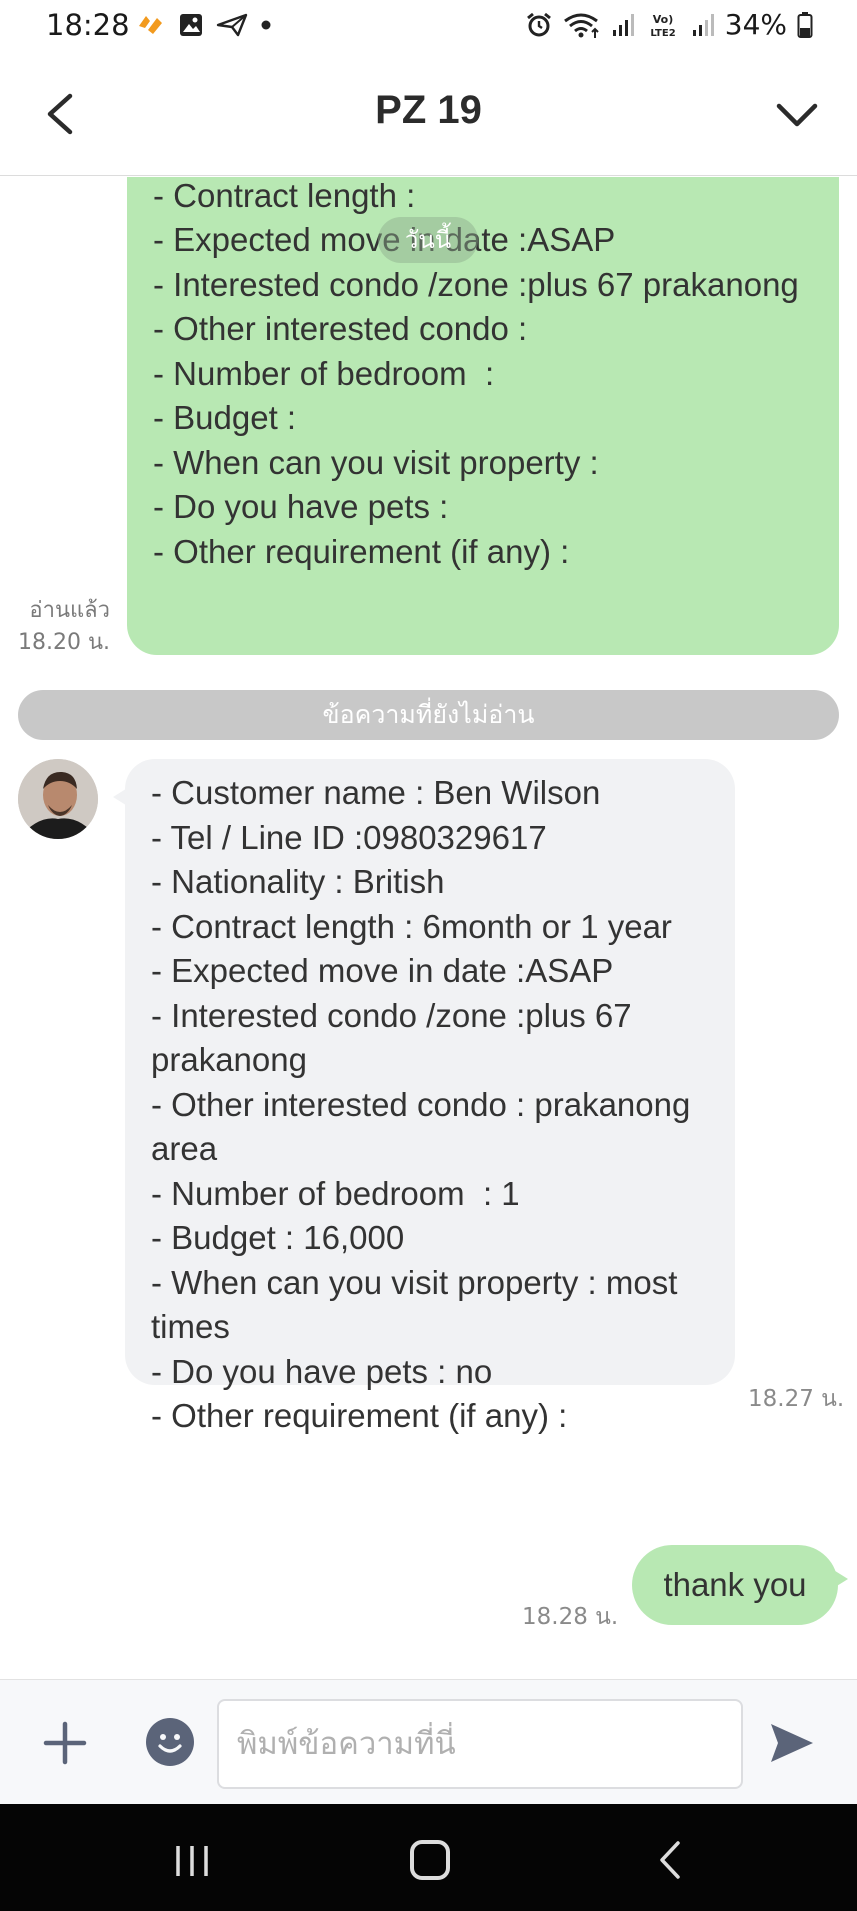 The height and width of the screenshot is (1911, 857). I want to click on avatar, so click(58, 799).